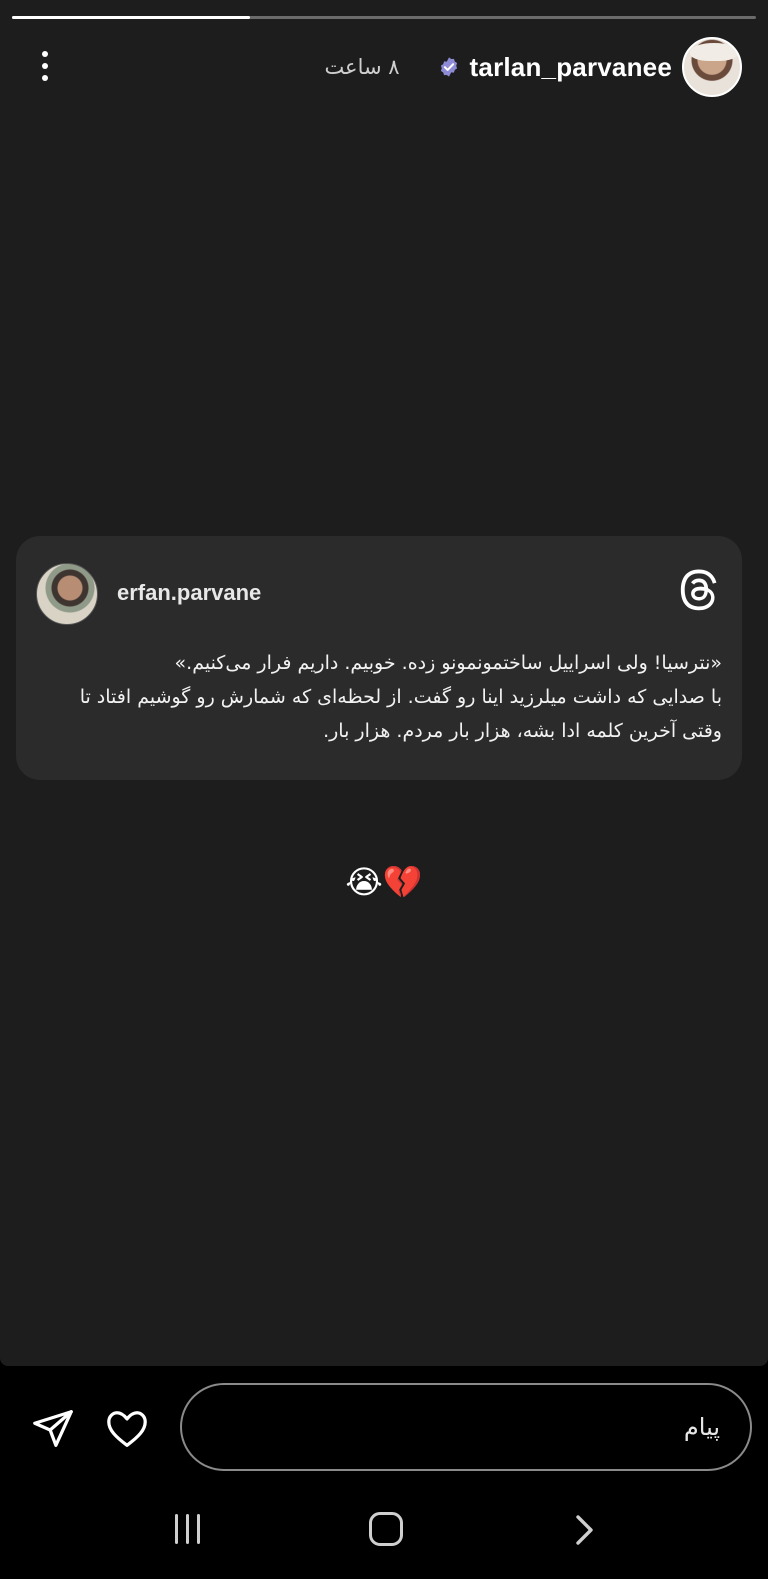  I want to click on send-icon, so click(53, 1429).